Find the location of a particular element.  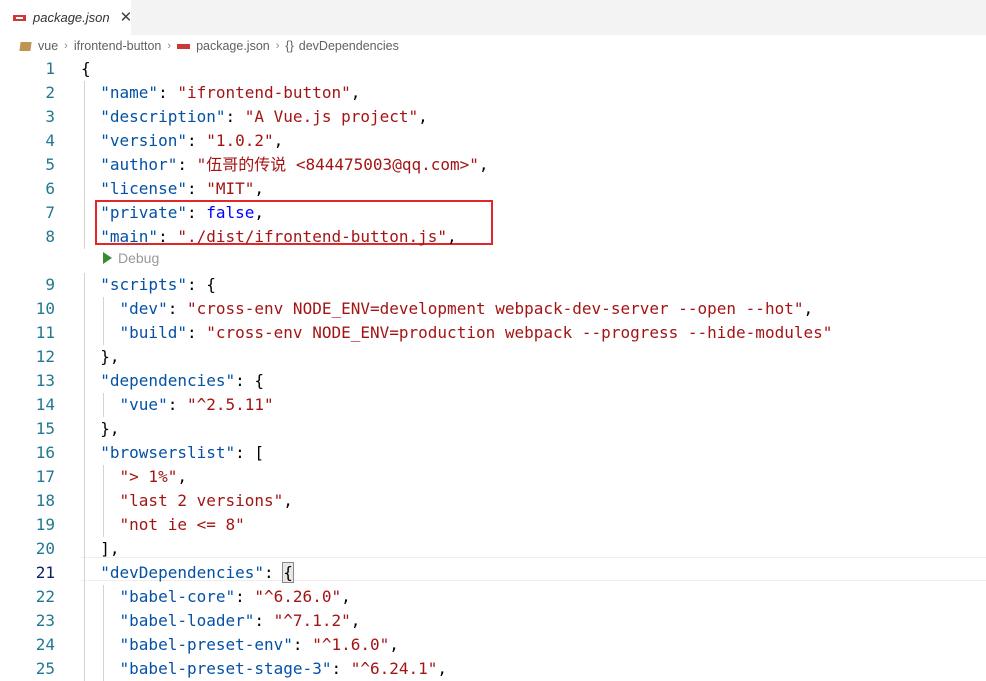

code-line: 23 "babel-loader": "^7.1.2", is located at coordinates (493, 621).